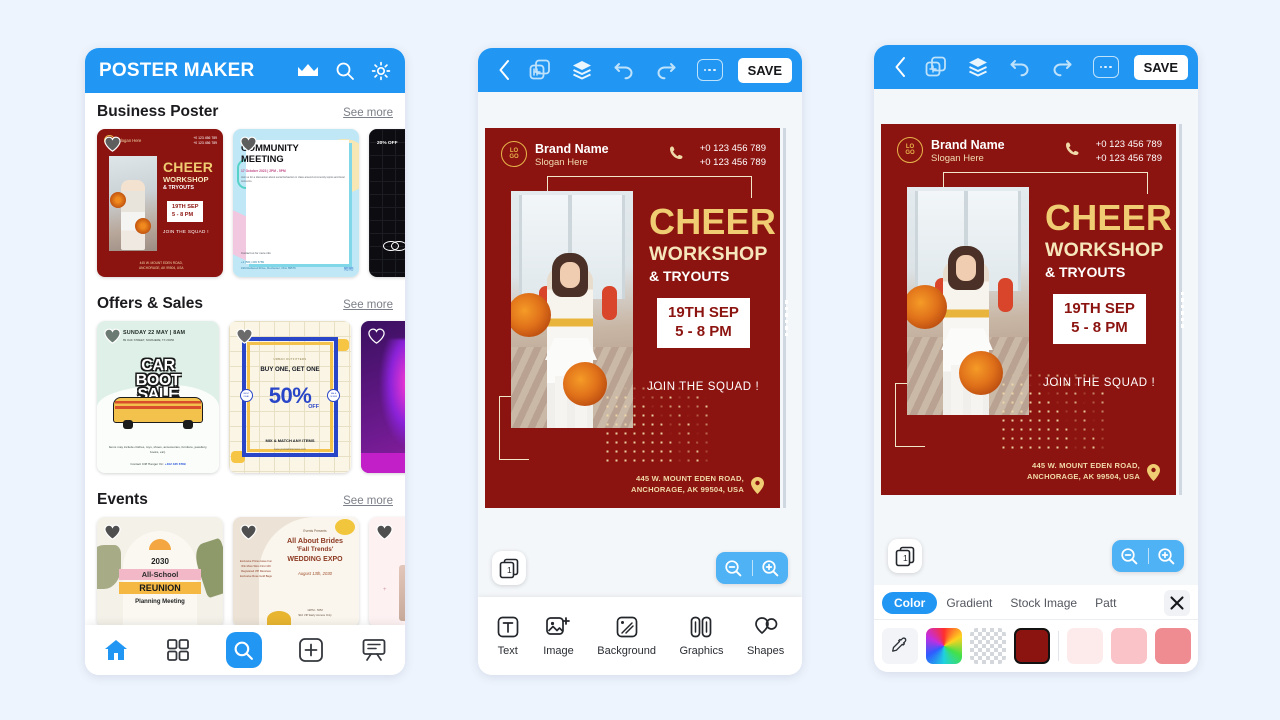 This screenshot has height=720, width=1280. I want to click on color-panel-tabs: Color Gradient Stock Image Patt, so click(1036, 603).